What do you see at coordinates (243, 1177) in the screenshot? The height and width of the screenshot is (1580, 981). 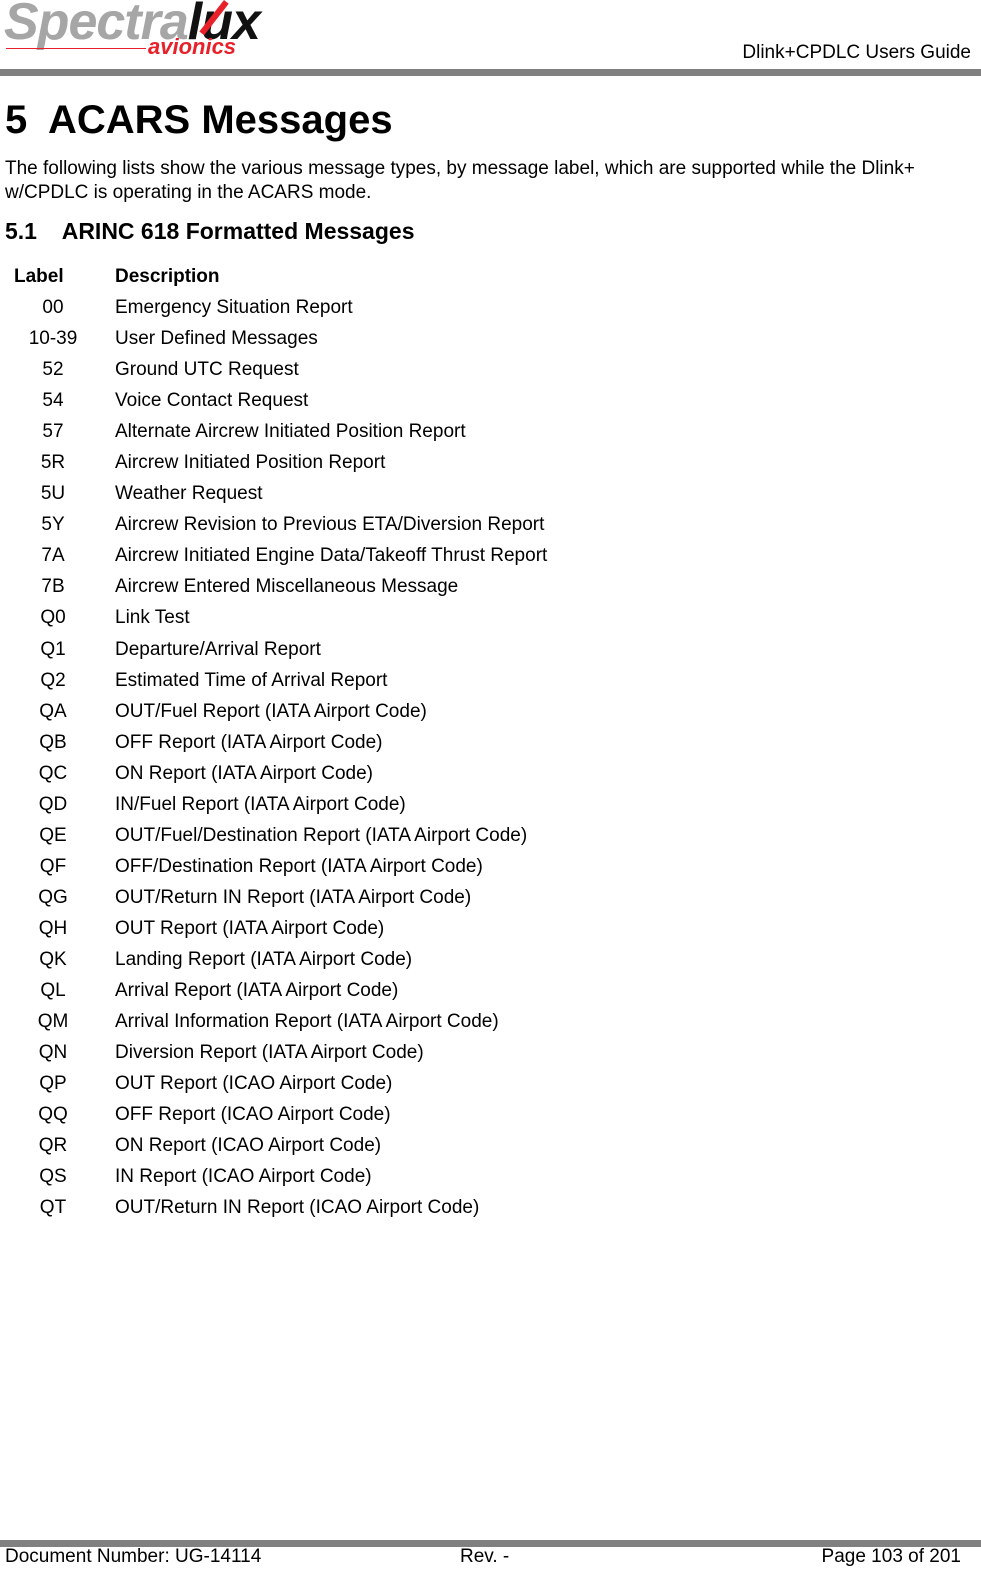 I see `message-description: IN Report (ICAO Airport Code)` at bounding box center [243, 1177].